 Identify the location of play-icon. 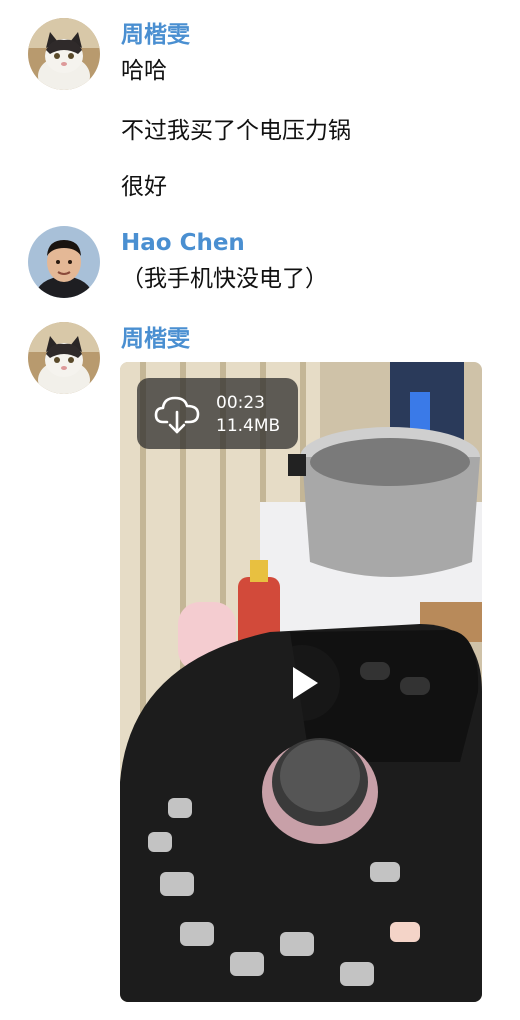
(302, 683).